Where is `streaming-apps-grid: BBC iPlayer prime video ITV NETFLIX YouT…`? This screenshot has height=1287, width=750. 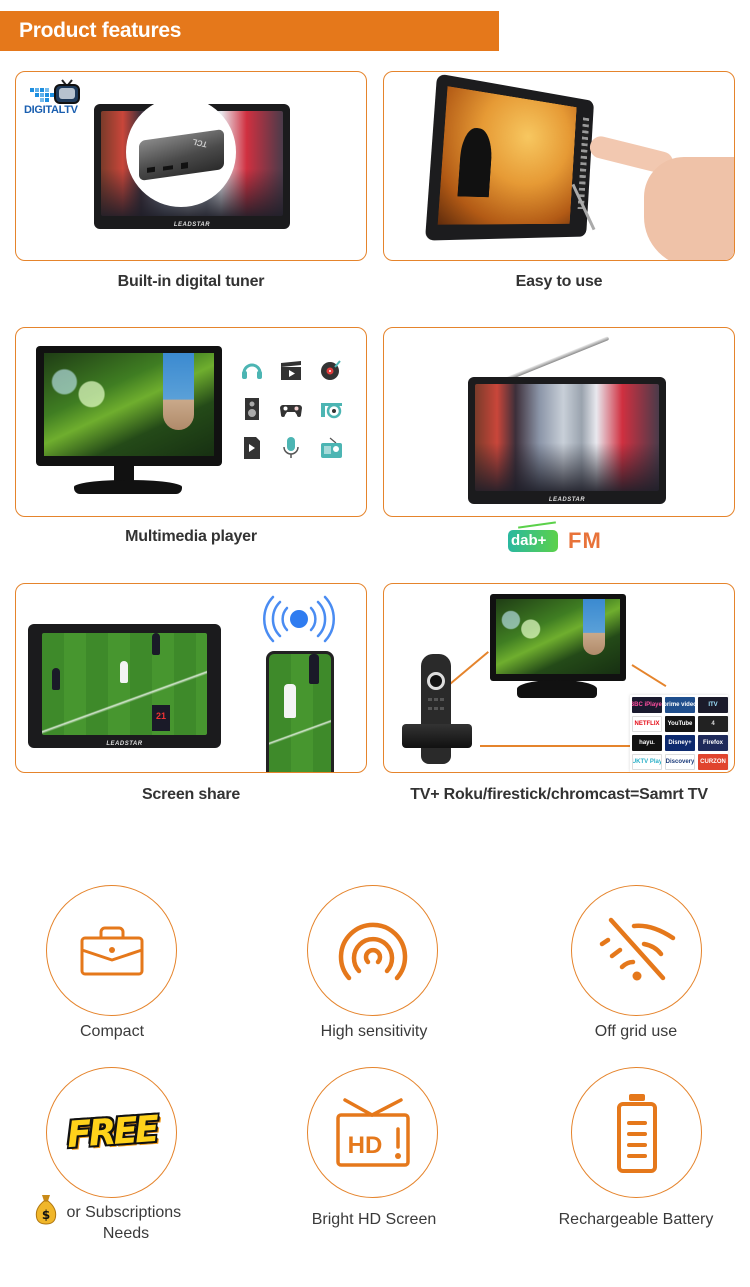 streaming-apps-grid: BBC iPlayer prime video ITV NETFLIX YouT… is located at coordinates (679, 733).